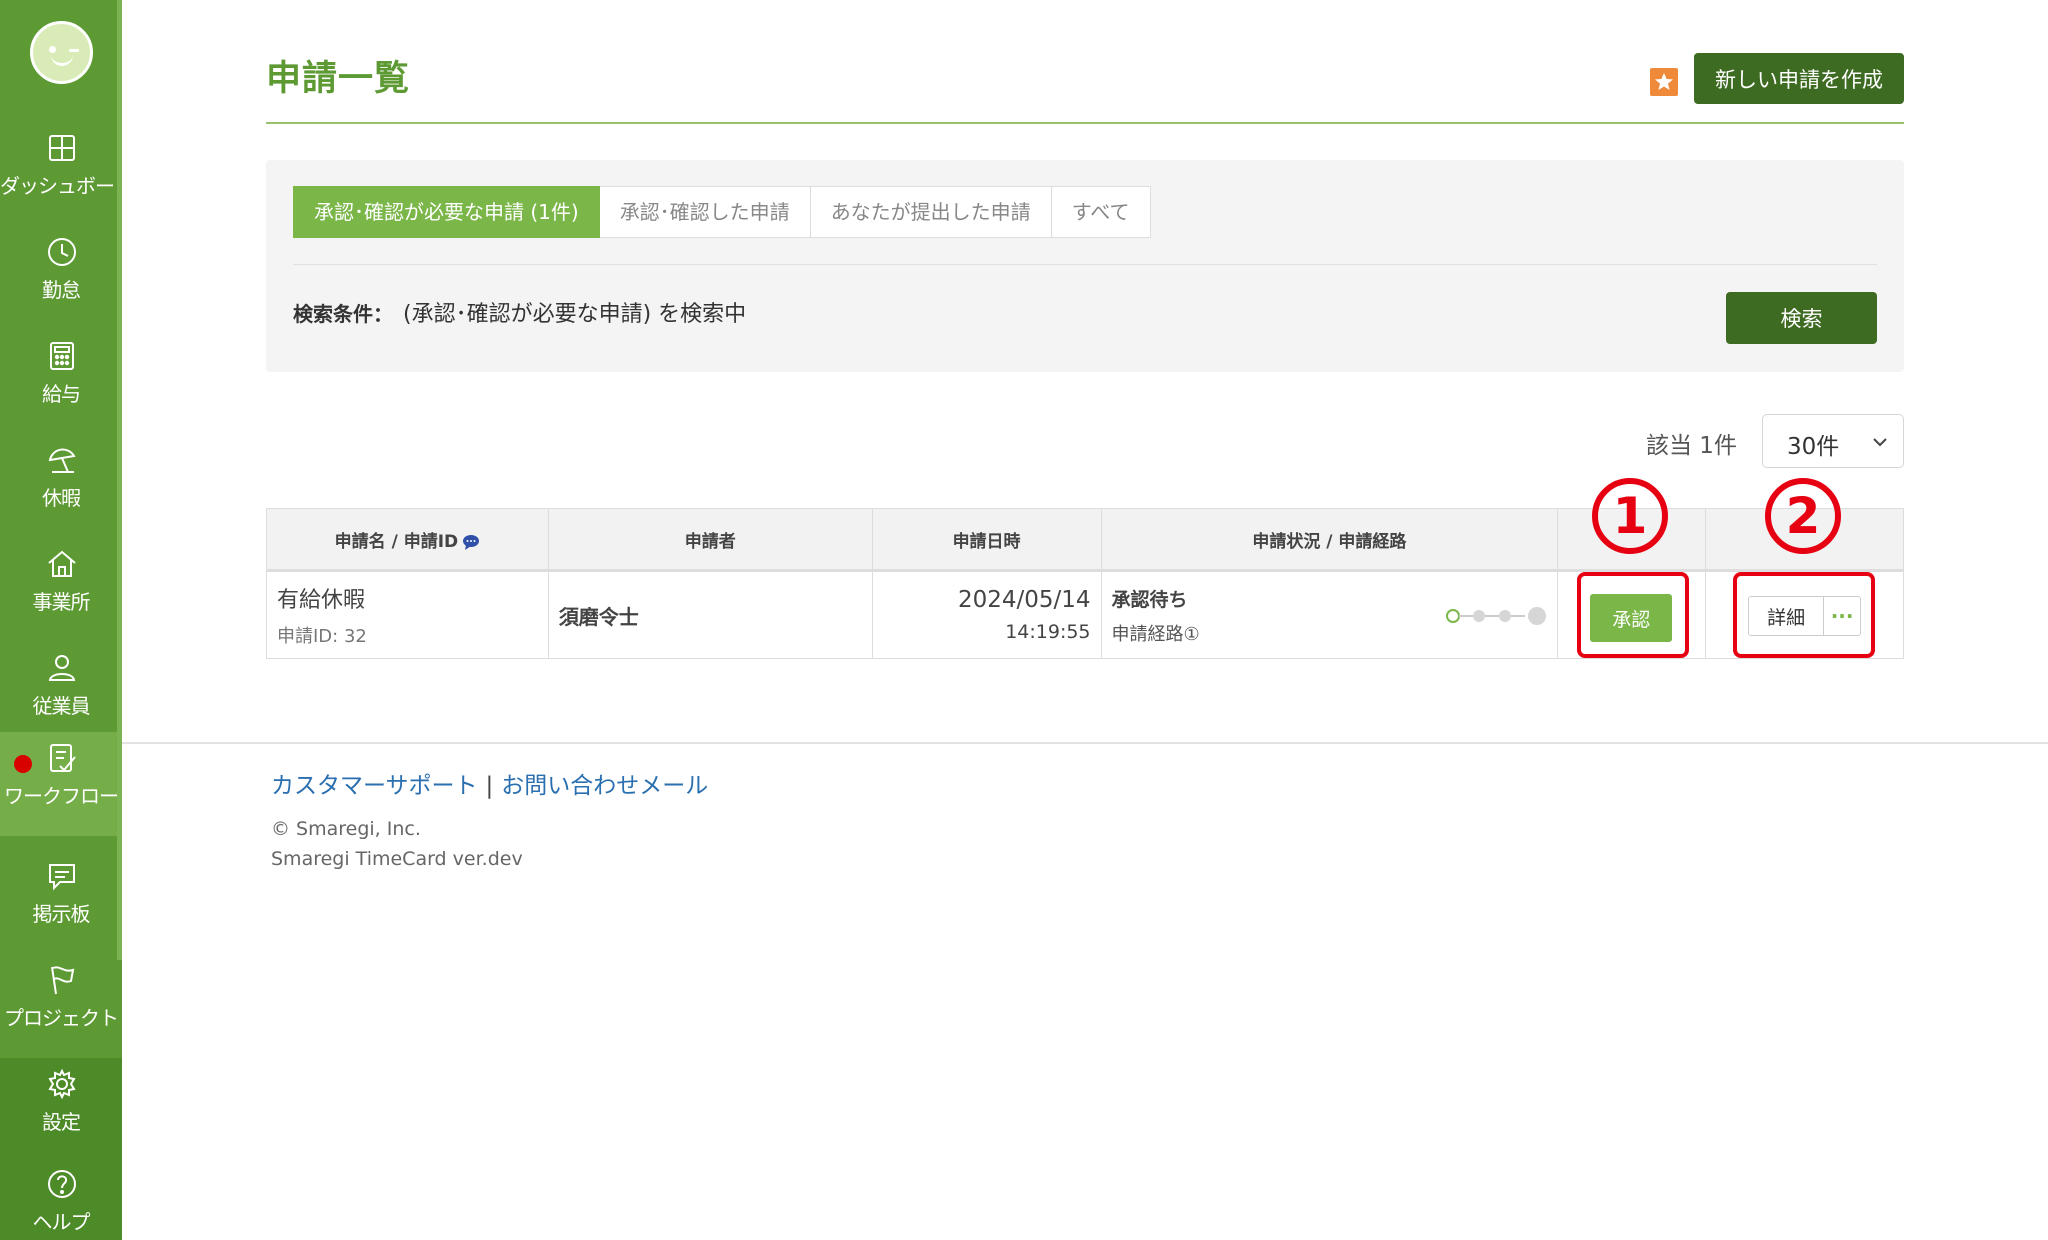 This screenshot has width=2048, height=1240. What do you see at coordinates (23, 764) in the screenshot?
I see `notification-dot` at bounding box center [23, 764].